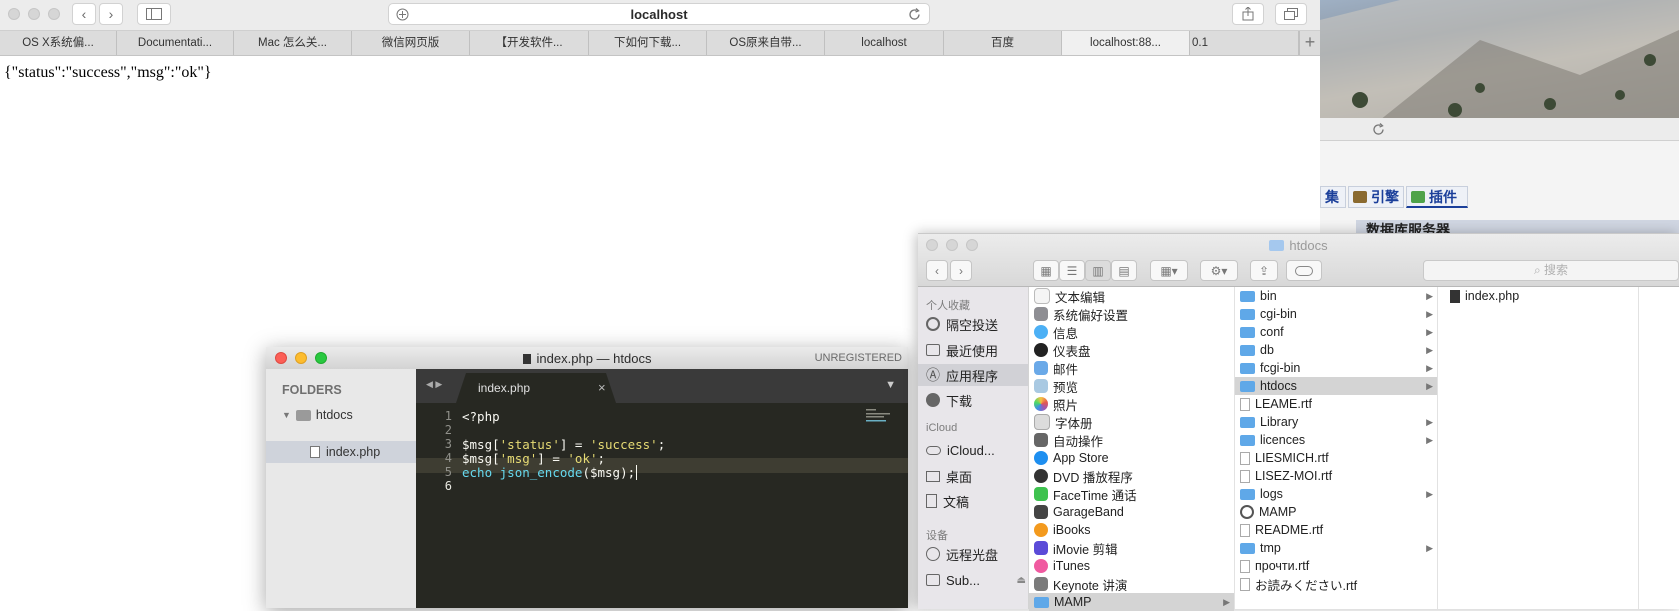 This screenshot has height=611, width=1679. What do you see at coordinates (1131, 332) in the screenshot?
I see `list-item: 信息` at bounding box center [1131, 332].